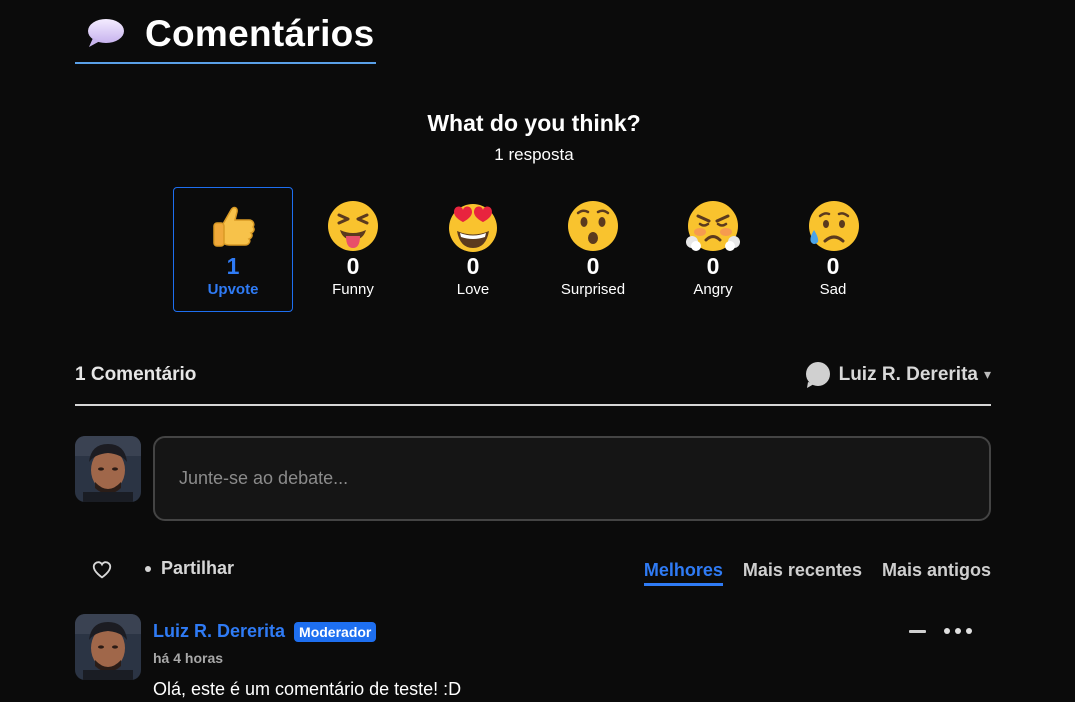 This screenshot has width=1075, height=702. I want to click on sort-tabs: Melhores Mais recentes Mais antigos, so click(807, 573).